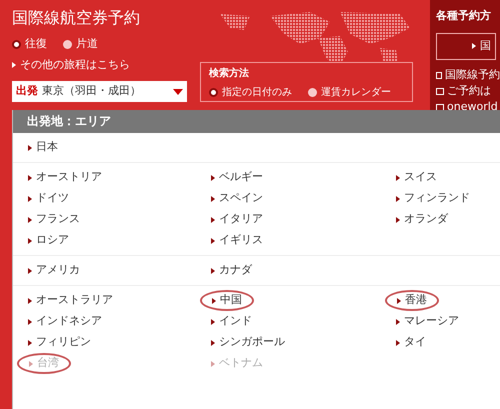  Describe the element at coordinates (427, 321) in the screenshot. I see `area-item: マレーシア` at that location.